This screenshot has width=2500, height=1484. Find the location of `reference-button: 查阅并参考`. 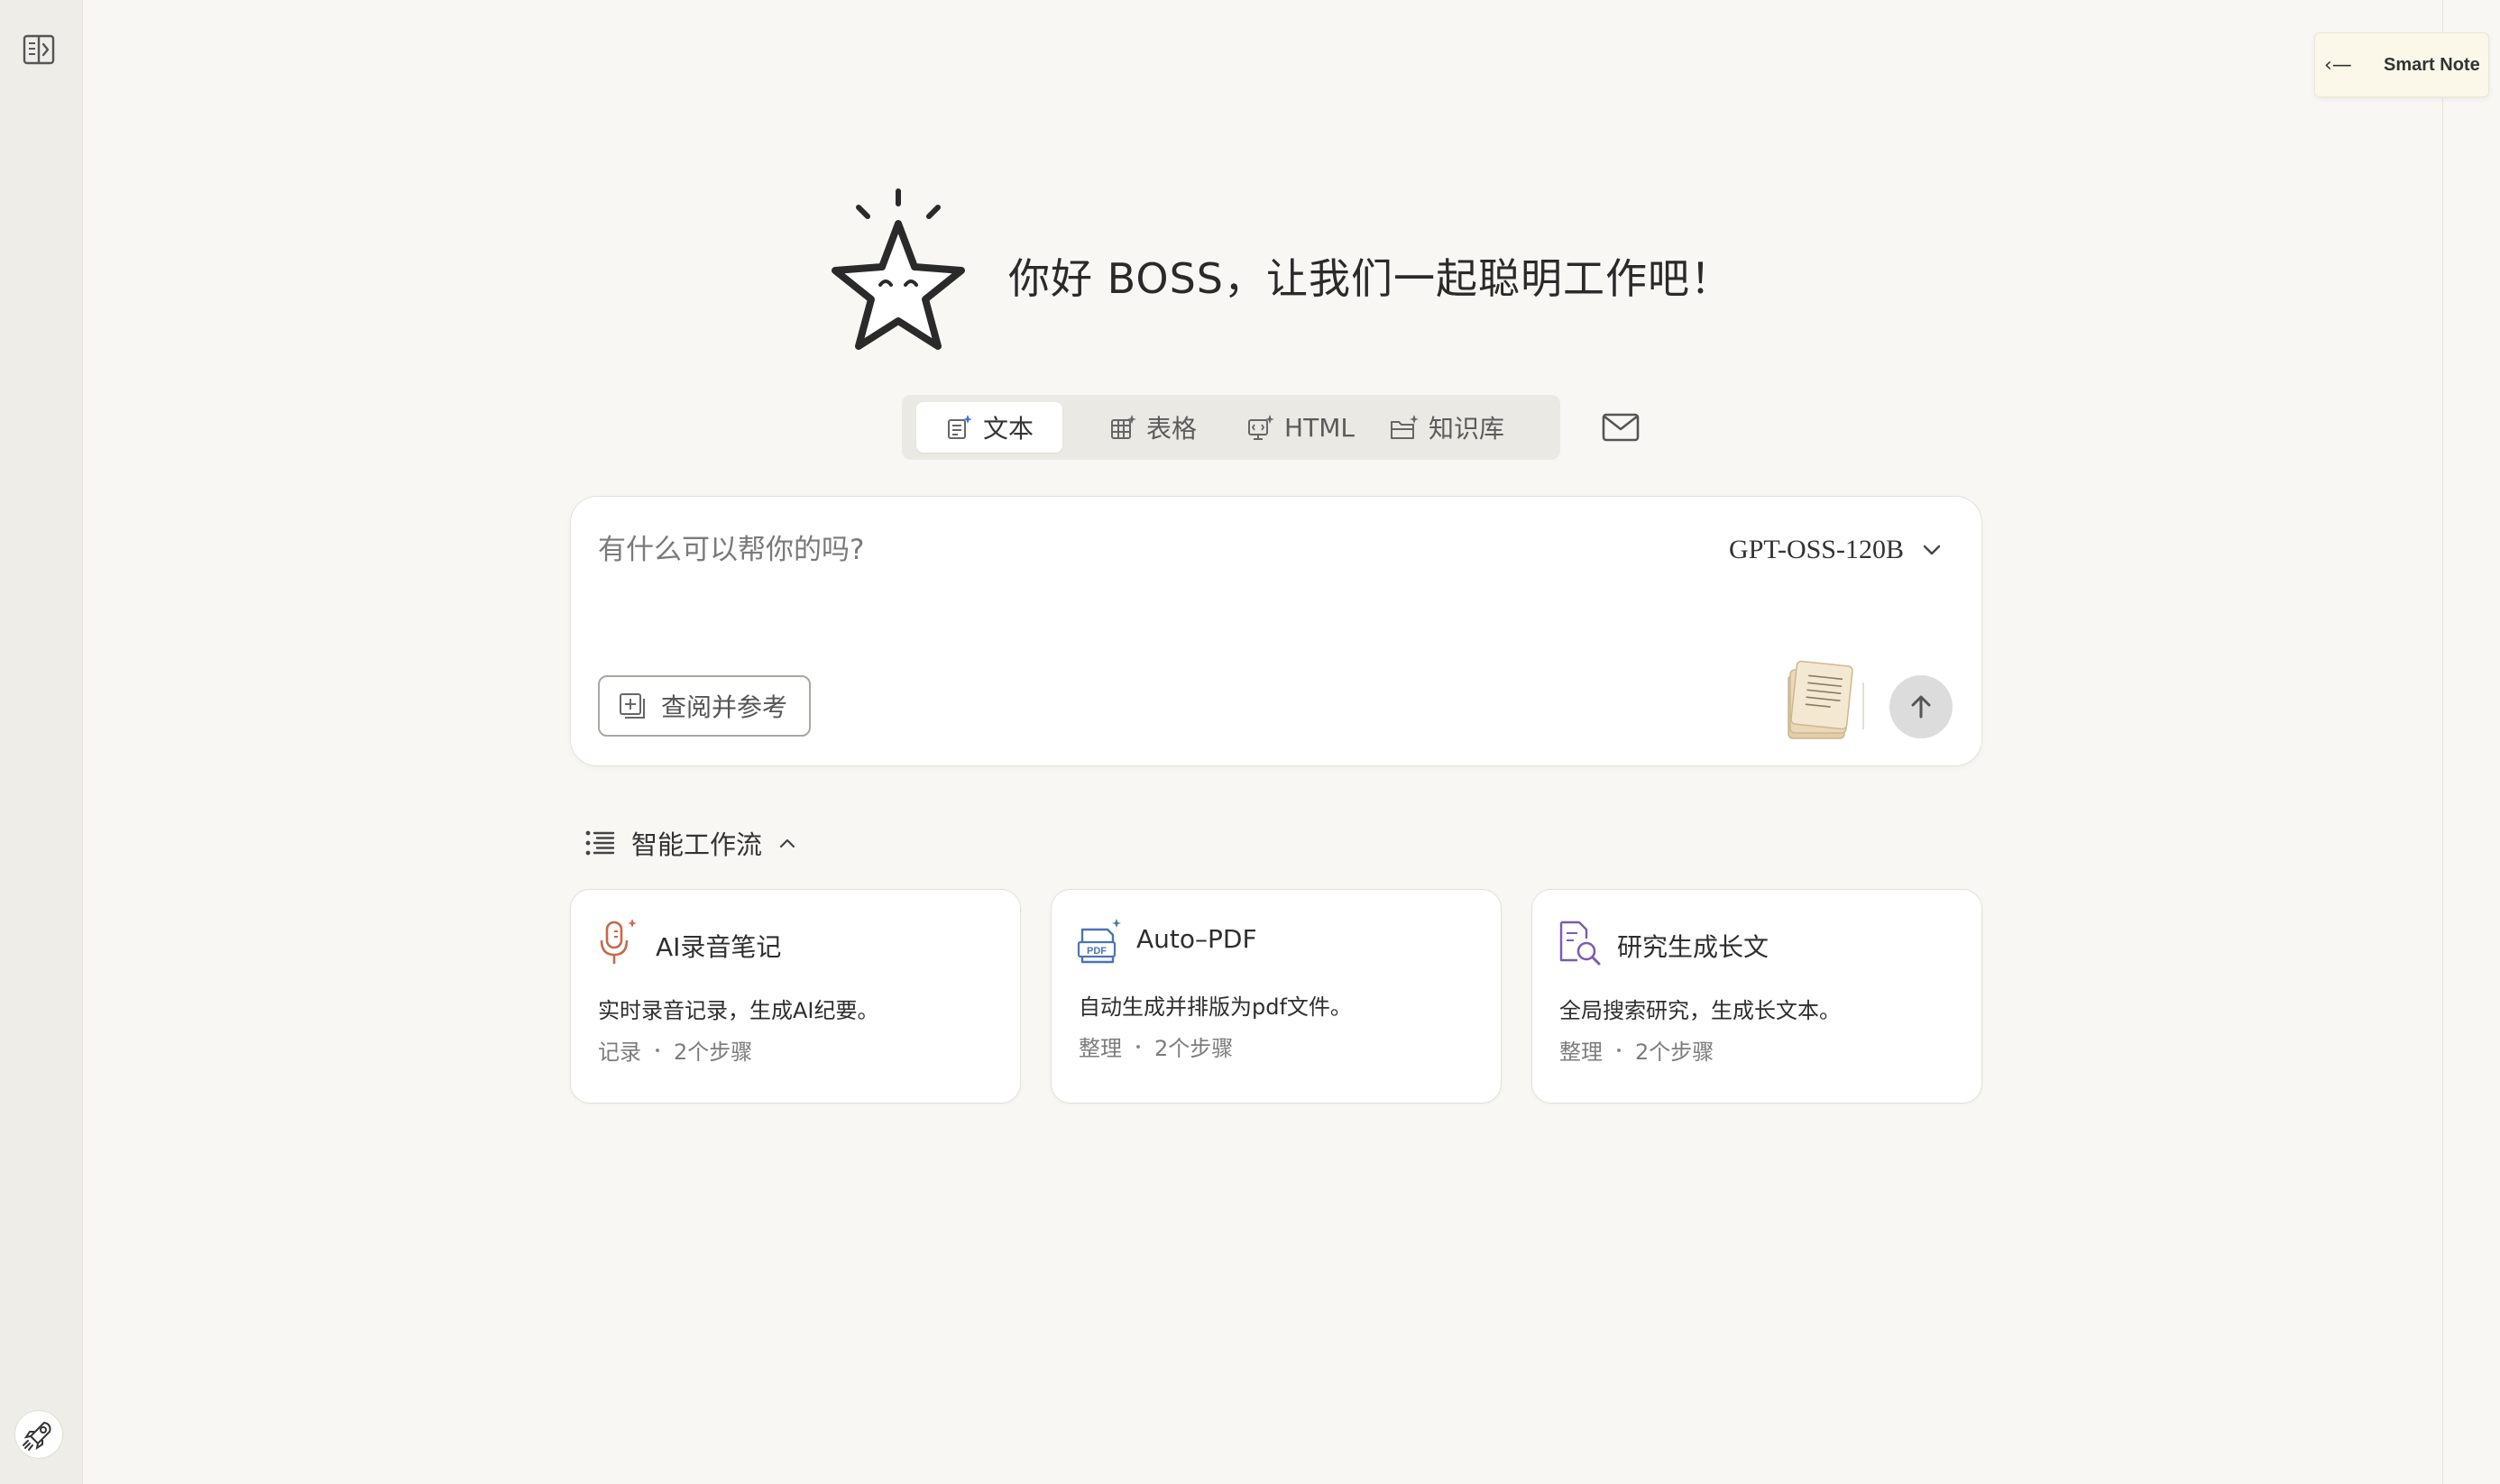

reference-button: 查阅并参考 is located at coordinates (704, 706).